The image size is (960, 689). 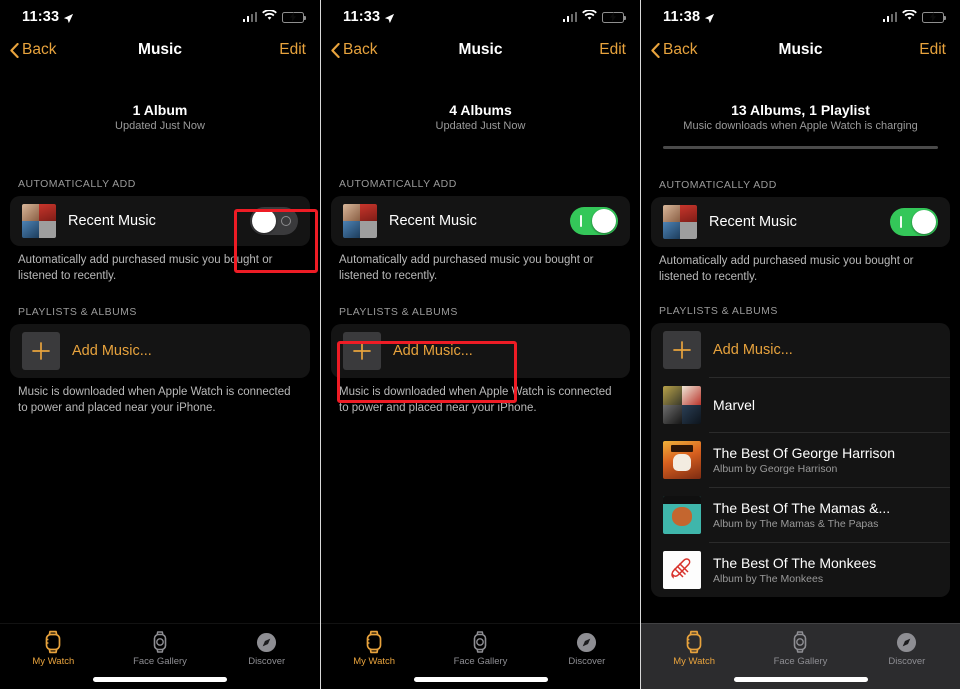 I want to click on album-title: The Best Of The Monkees, so click(x=795, y=562).